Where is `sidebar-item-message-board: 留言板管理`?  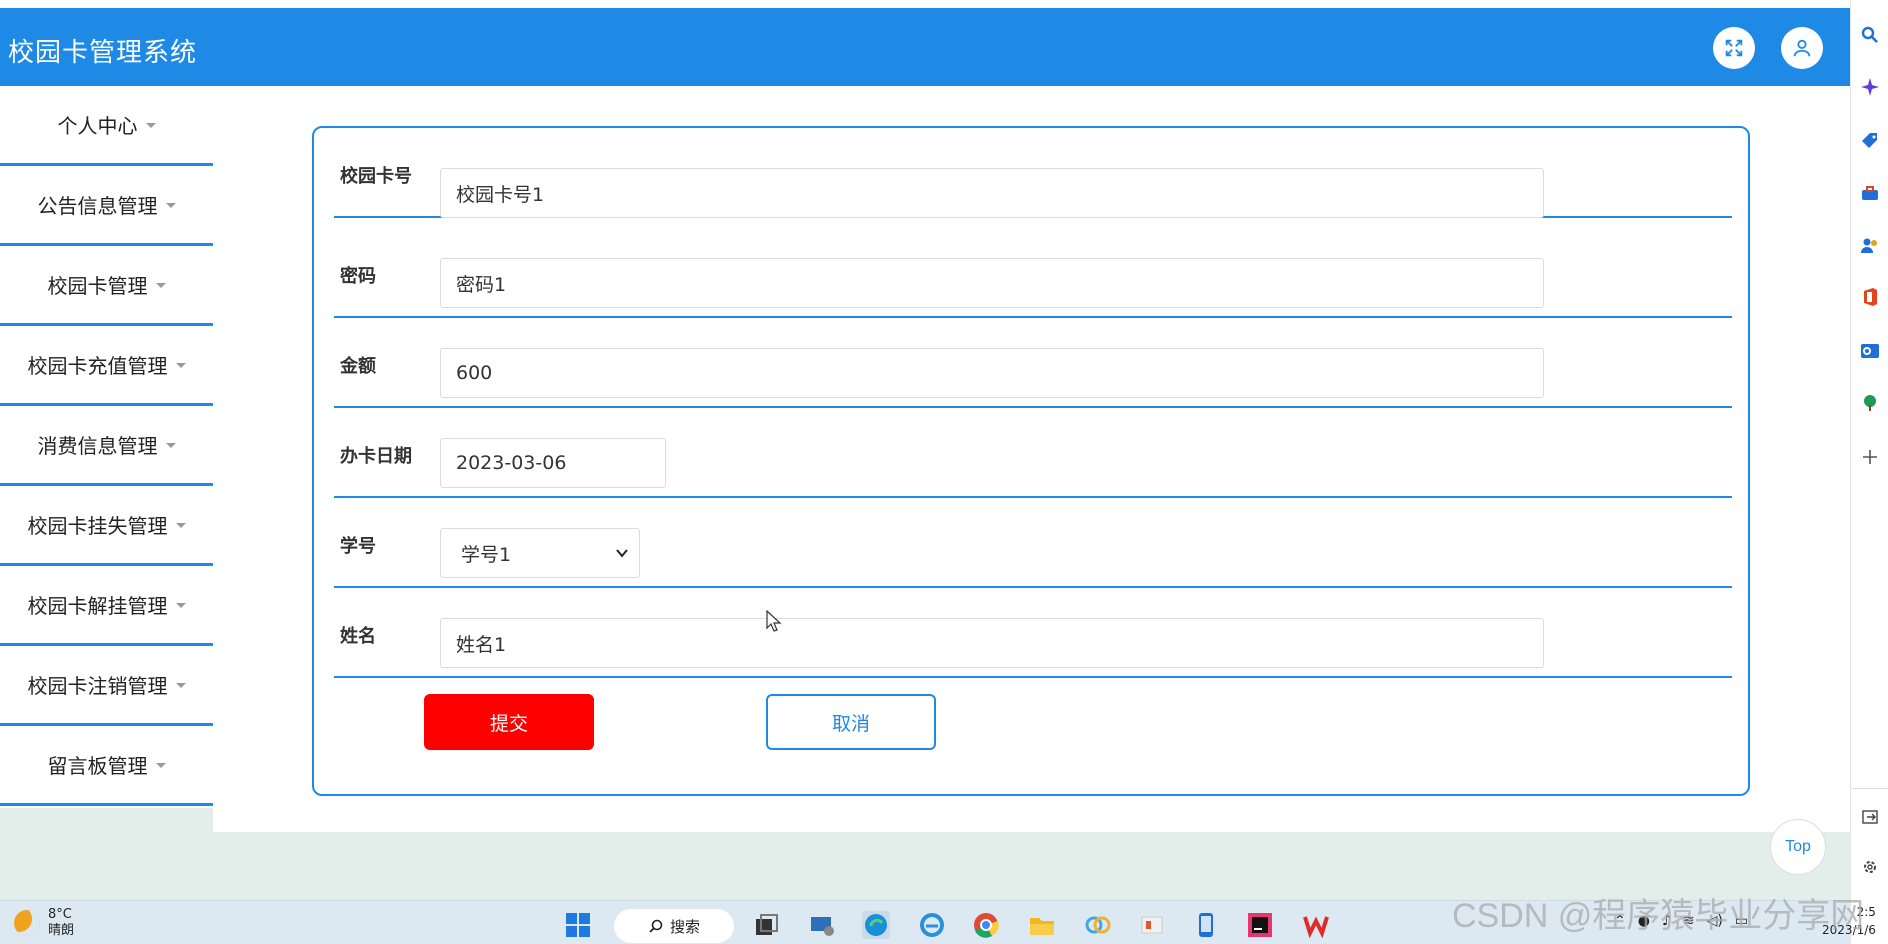
sidebar-item-message-board: 留言板管理 is located at coordinates (106, 766).